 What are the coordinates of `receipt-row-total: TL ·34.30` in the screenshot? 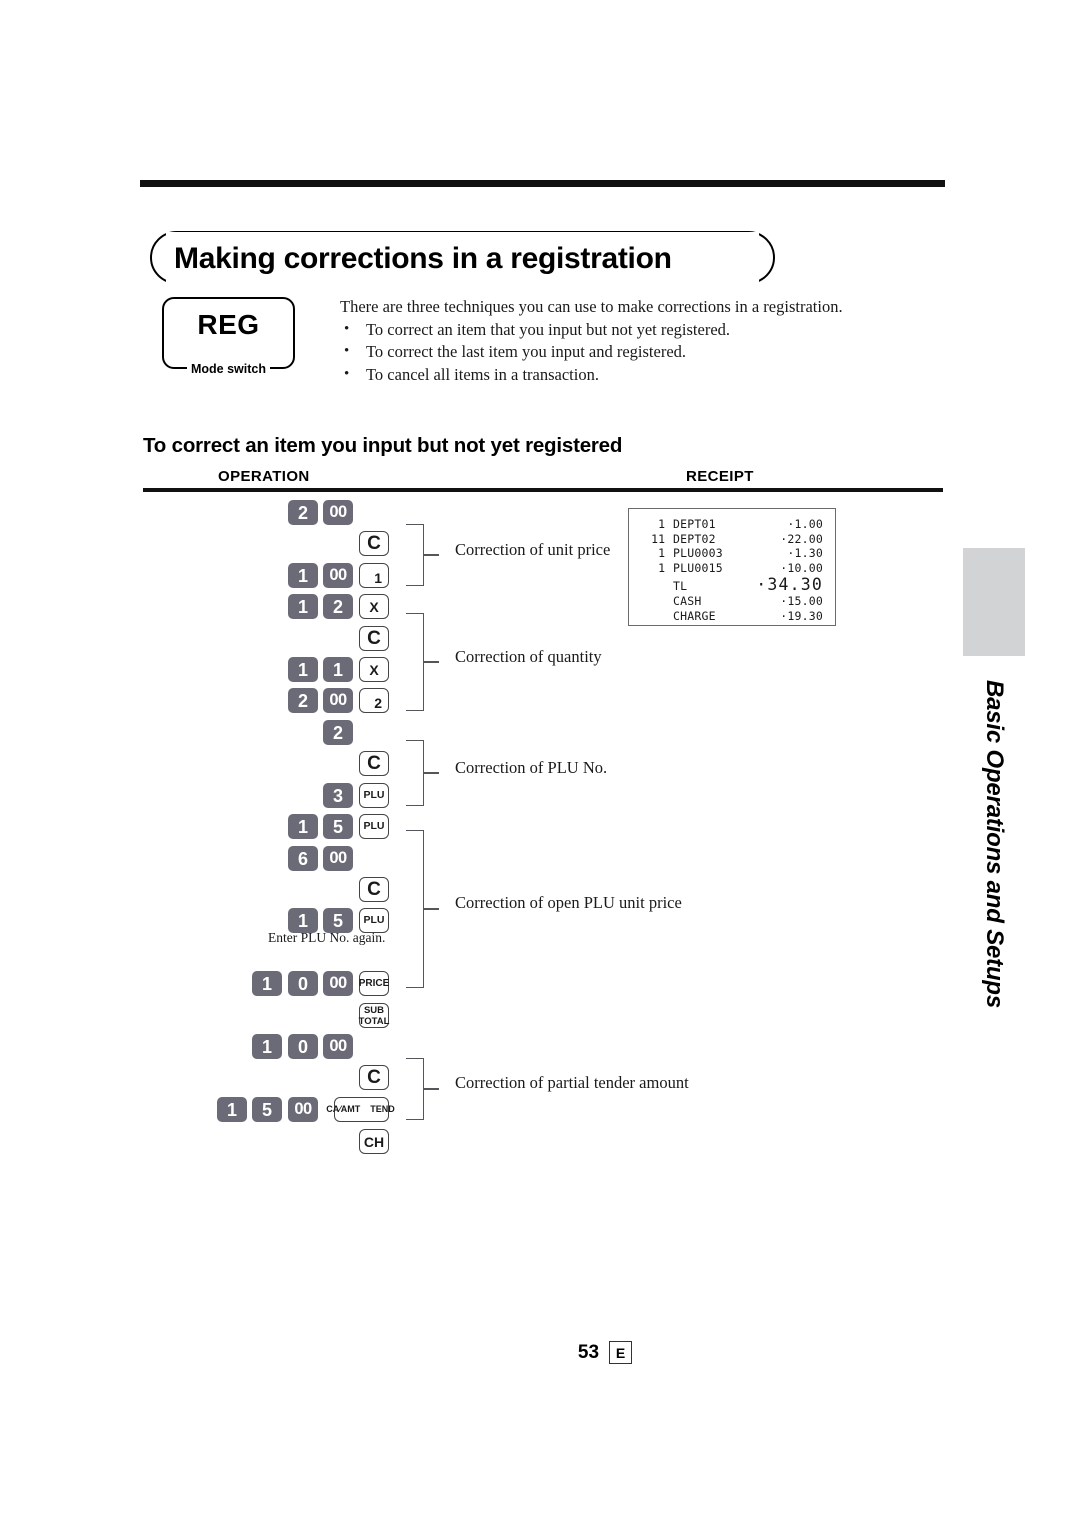 It's located at (731, 584).